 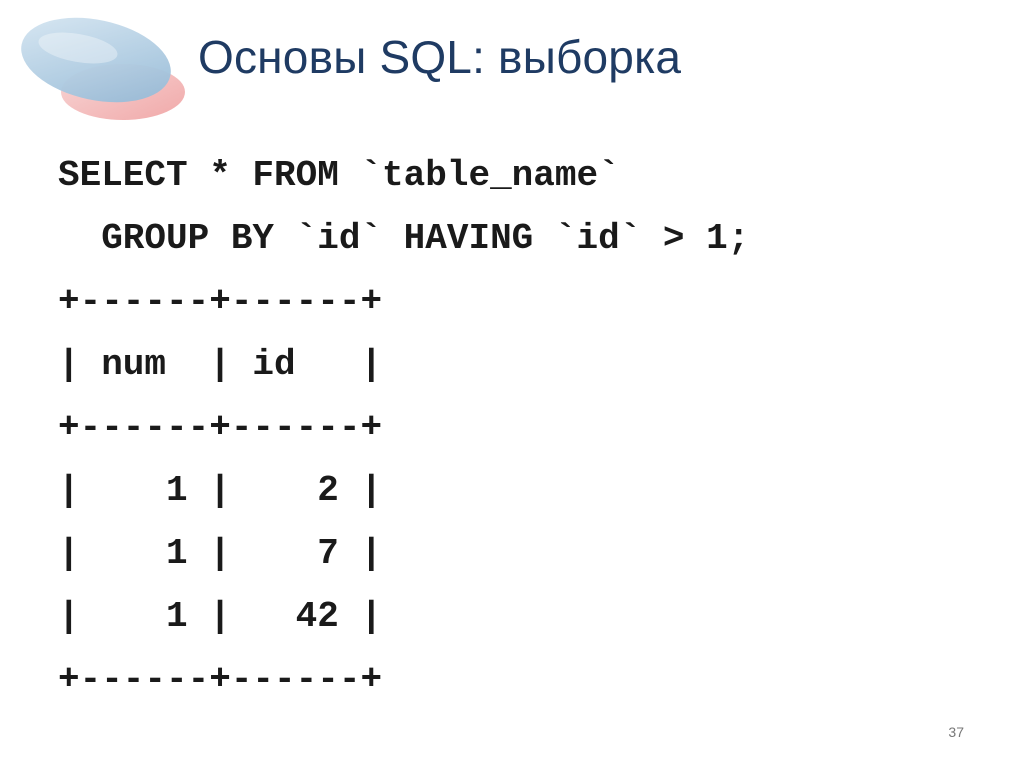 What do you see at coordinates (404, 238) in the screenshot?
I see `sql-group-by-line: GROUP BY `id` HAVING `id` > 1;` at bounding box center [404, 238].